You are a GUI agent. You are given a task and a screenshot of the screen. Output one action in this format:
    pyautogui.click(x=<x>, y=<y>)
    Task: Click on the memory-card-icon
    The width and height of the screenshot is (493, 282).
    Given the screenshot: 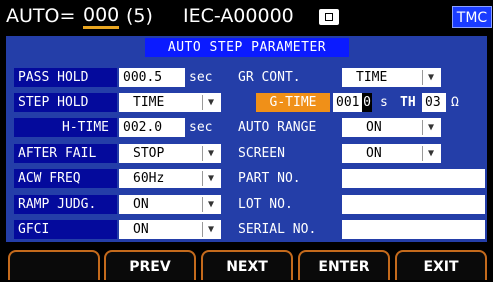 What is the action you would take?
    pyautogui.click(x=329, y=17)
    